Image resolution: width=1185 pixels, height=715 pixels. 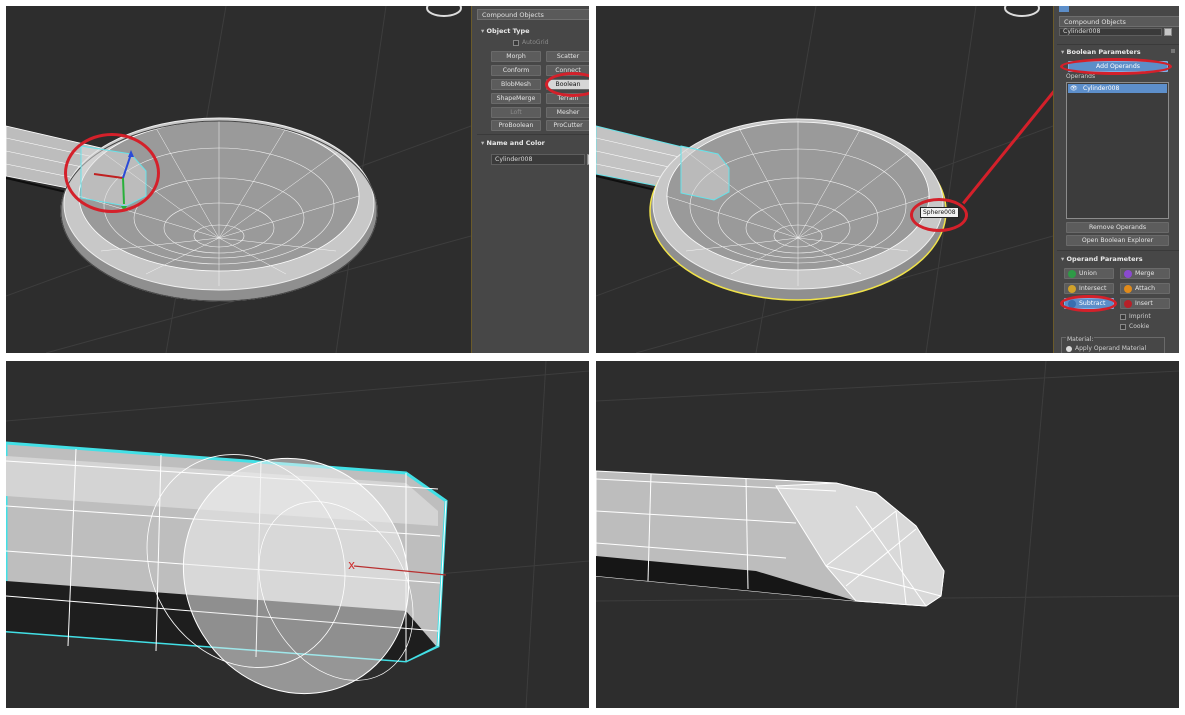 What do you see at coordinates (567, 125) in the screenshot?
I see `procutter-button: ProCutter` at bounding box center [567, 125].